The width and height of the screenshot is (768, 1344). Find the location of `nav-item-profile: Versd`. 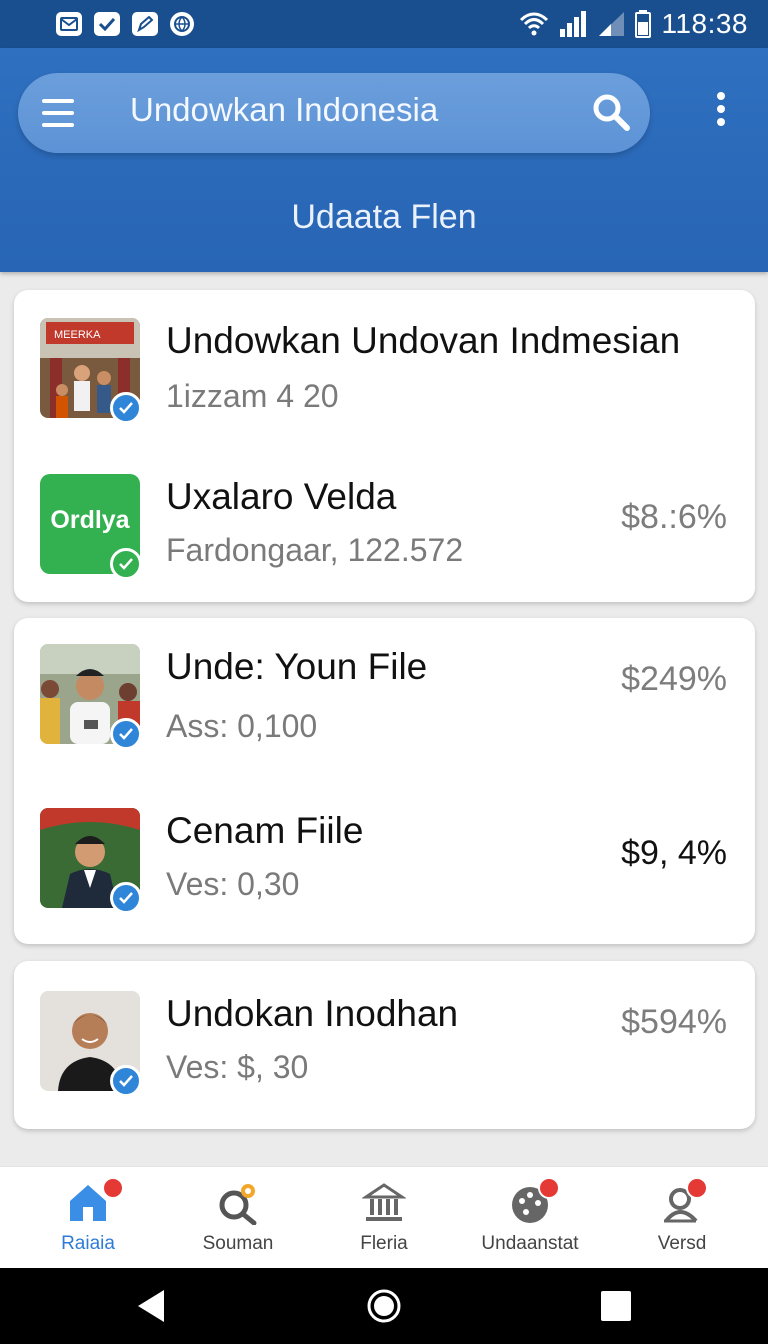

nav-item-profile: Versd is located at coordinates (682, 1218).